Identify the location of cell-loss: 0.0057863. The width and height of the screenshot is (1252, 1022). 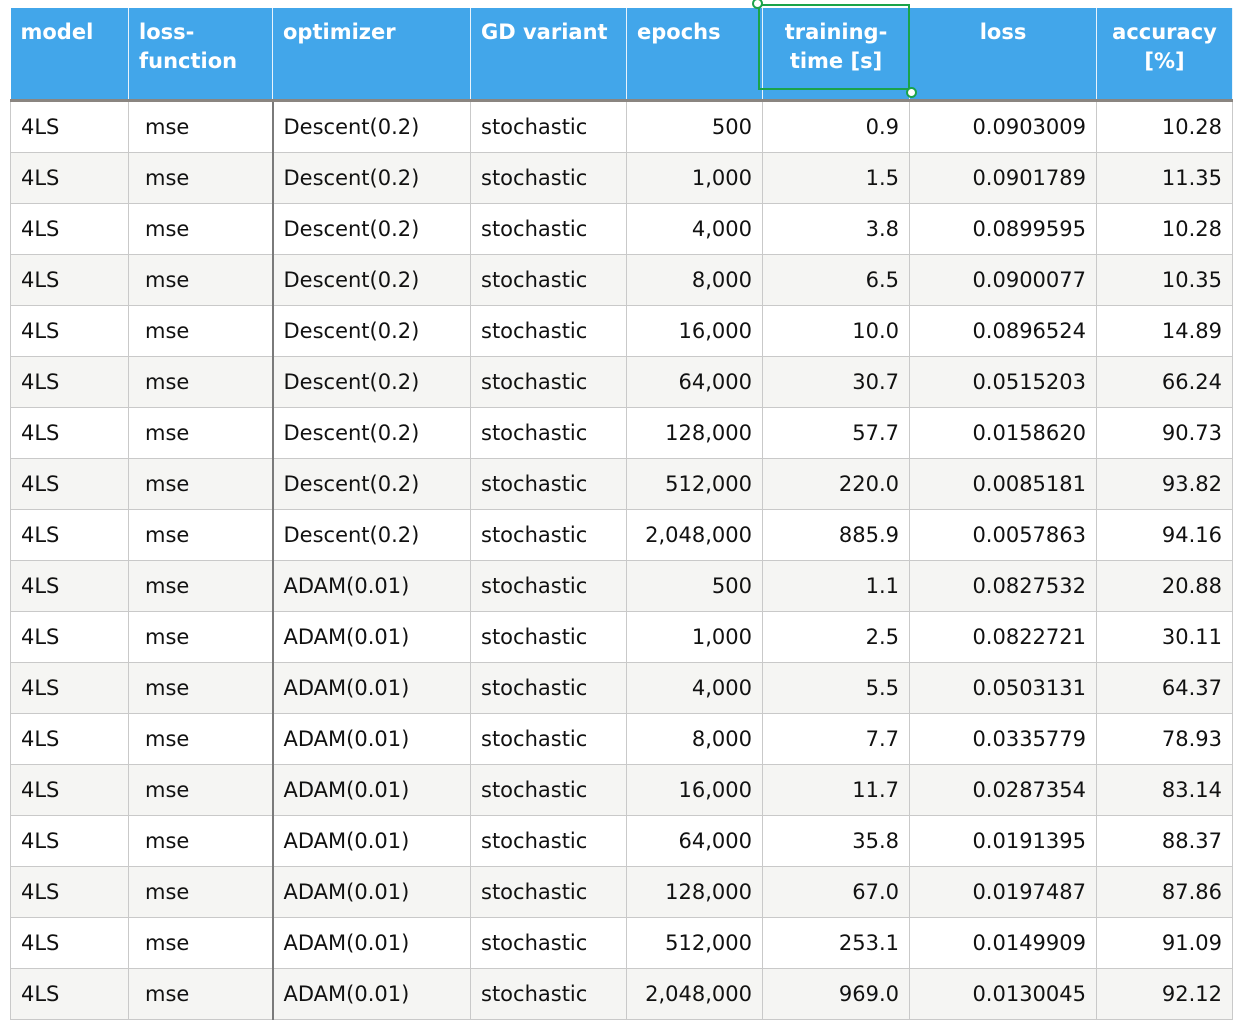
(1003, 535).